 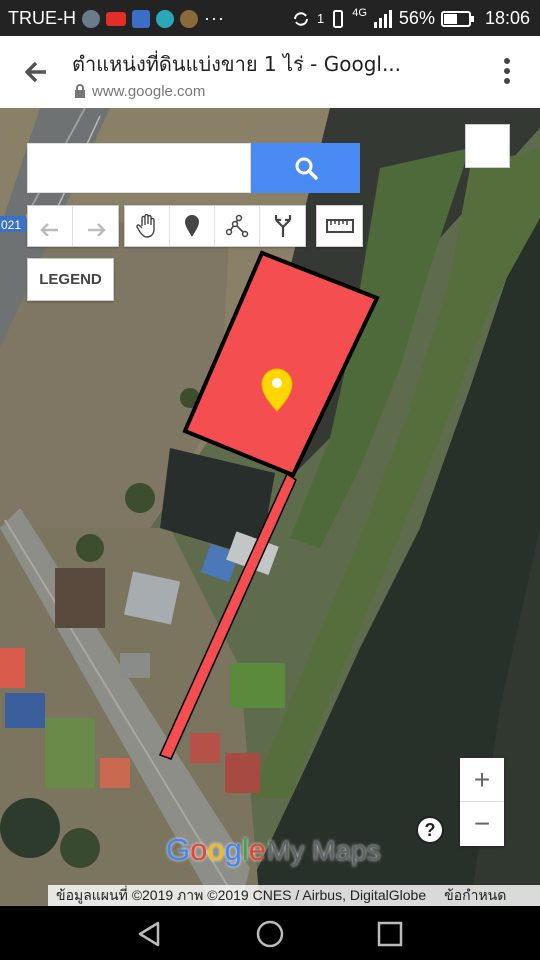 I want to click on draw-line-button, so click(x=237, y=226).